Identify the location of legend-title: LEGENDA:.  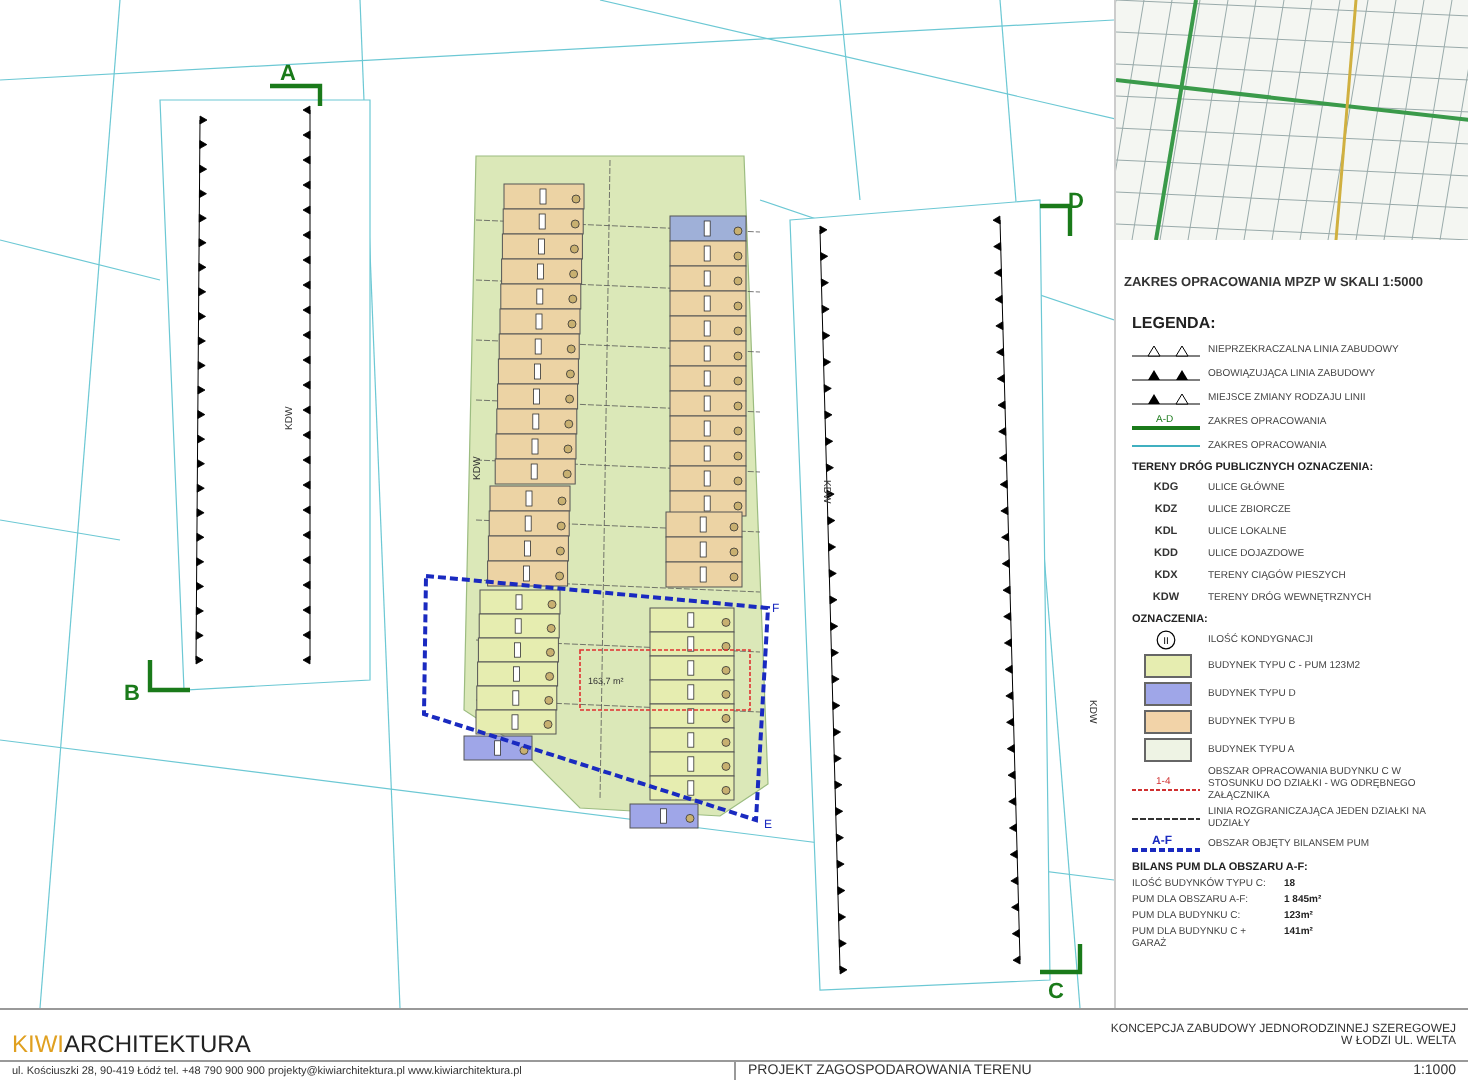
(1175, 323).